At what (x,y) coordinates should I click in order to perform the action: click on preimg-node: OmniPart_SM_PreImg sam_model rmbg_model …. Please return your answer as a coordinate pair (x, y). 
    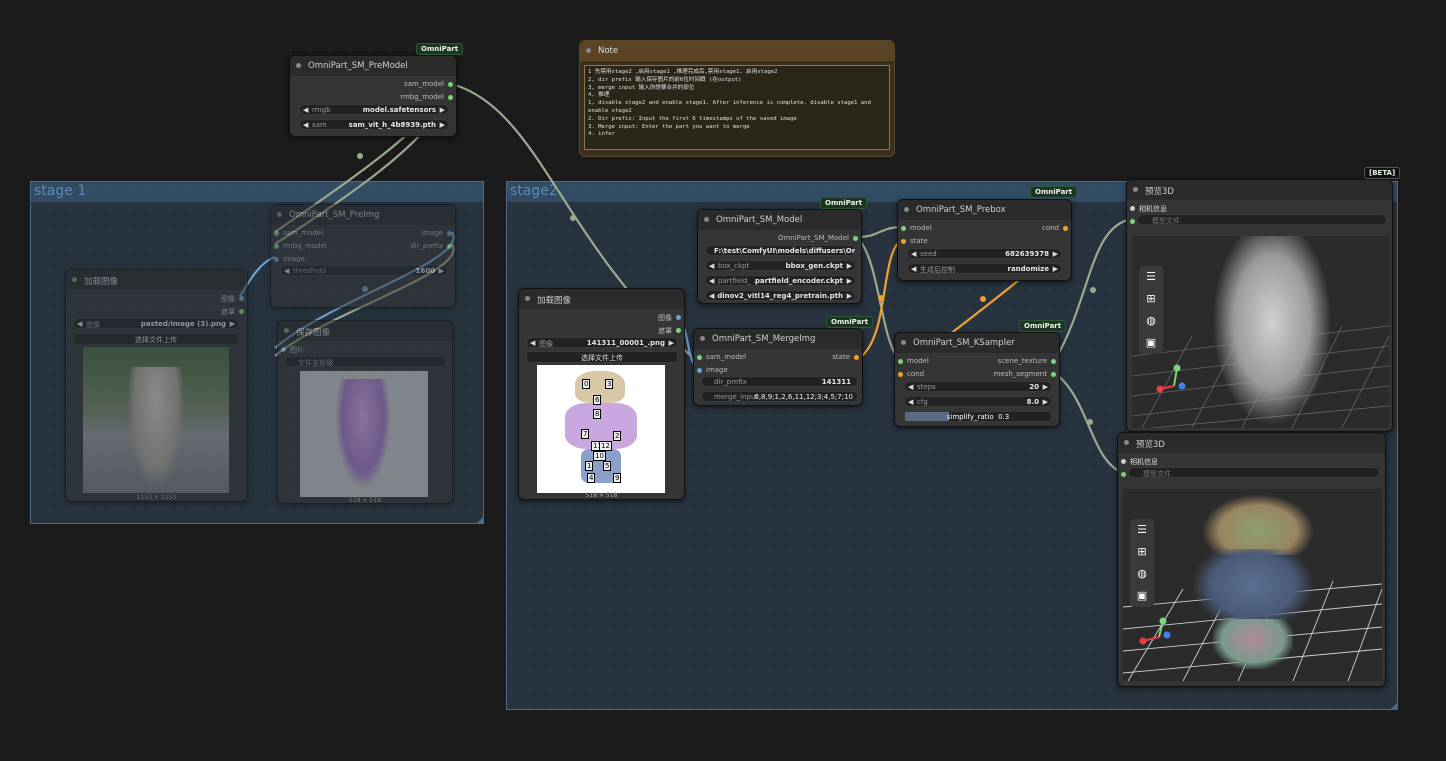
    Looking at the image, I should click on (363, 256).